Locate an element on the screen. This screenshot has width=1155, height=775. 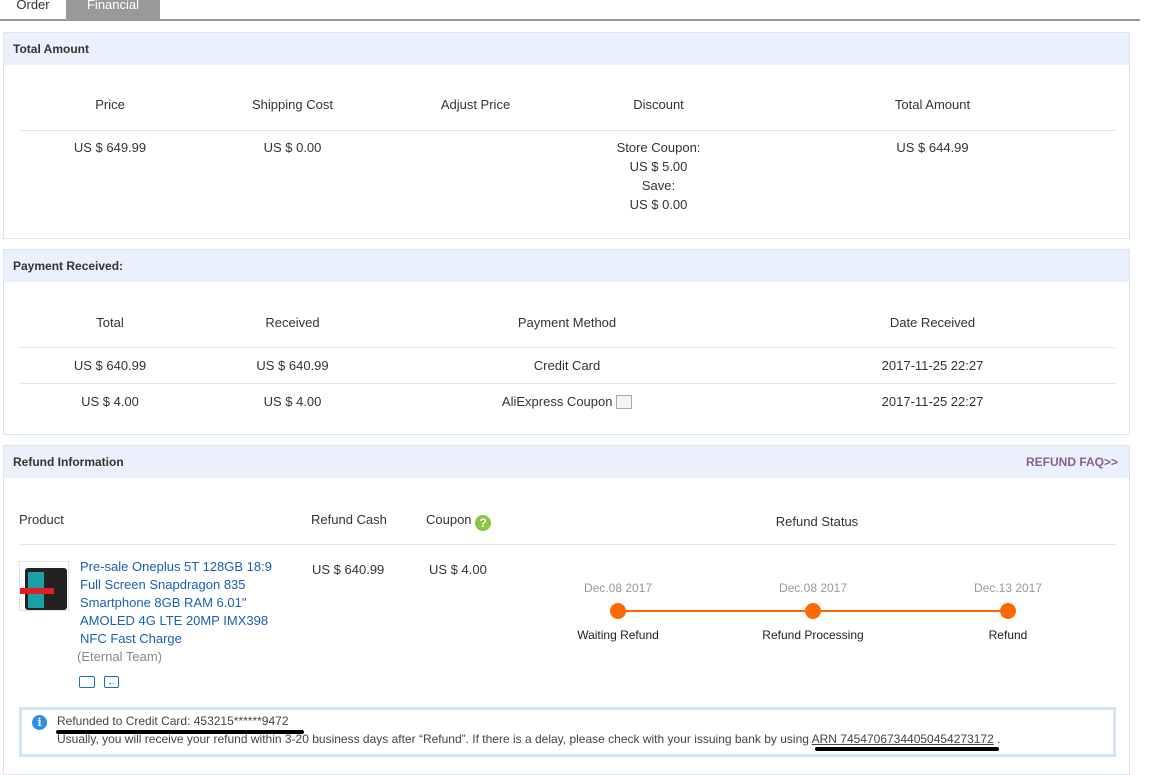
step-date: Dec.13 2017 is located at coordinates (1008, 588).